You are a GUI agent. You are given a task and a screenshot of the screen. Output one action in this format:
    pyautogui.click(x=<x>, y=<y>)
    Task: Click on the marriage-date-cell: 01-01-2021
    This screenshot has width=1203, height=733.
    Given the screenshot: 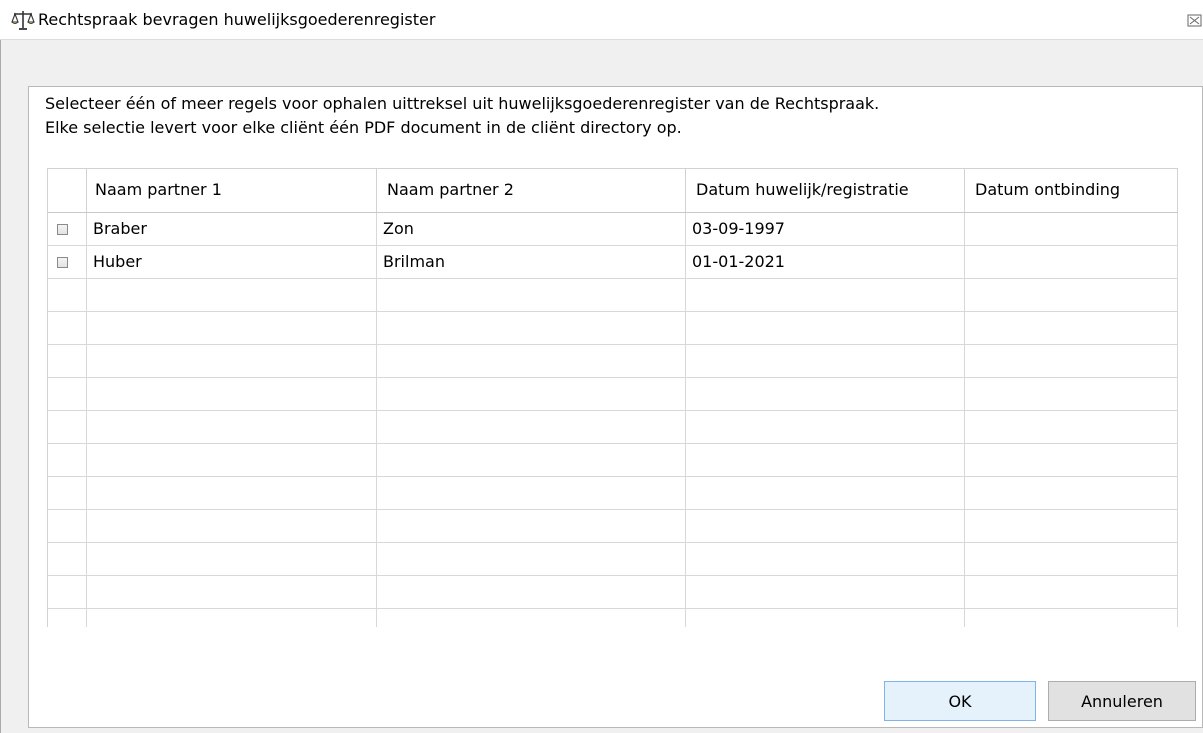 What is the action you would take?
    pyautogui.click(x=825, y=262)
    